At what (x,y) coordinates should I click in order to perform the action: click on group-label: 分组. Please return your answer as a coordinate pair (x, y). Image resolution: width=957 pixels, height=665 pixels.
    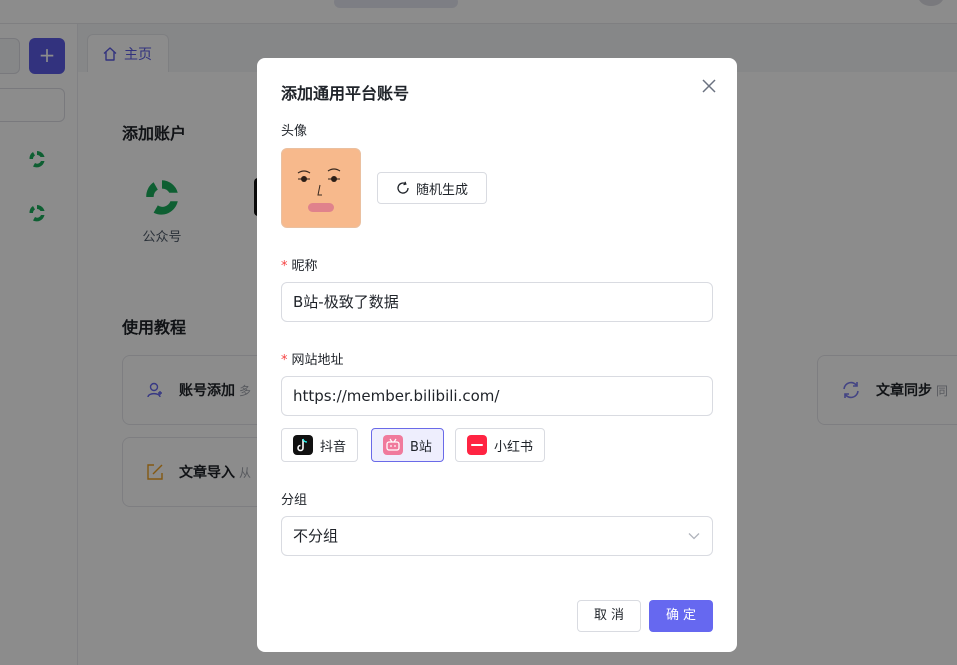
    Looking at the image, I should click on (294, 500).